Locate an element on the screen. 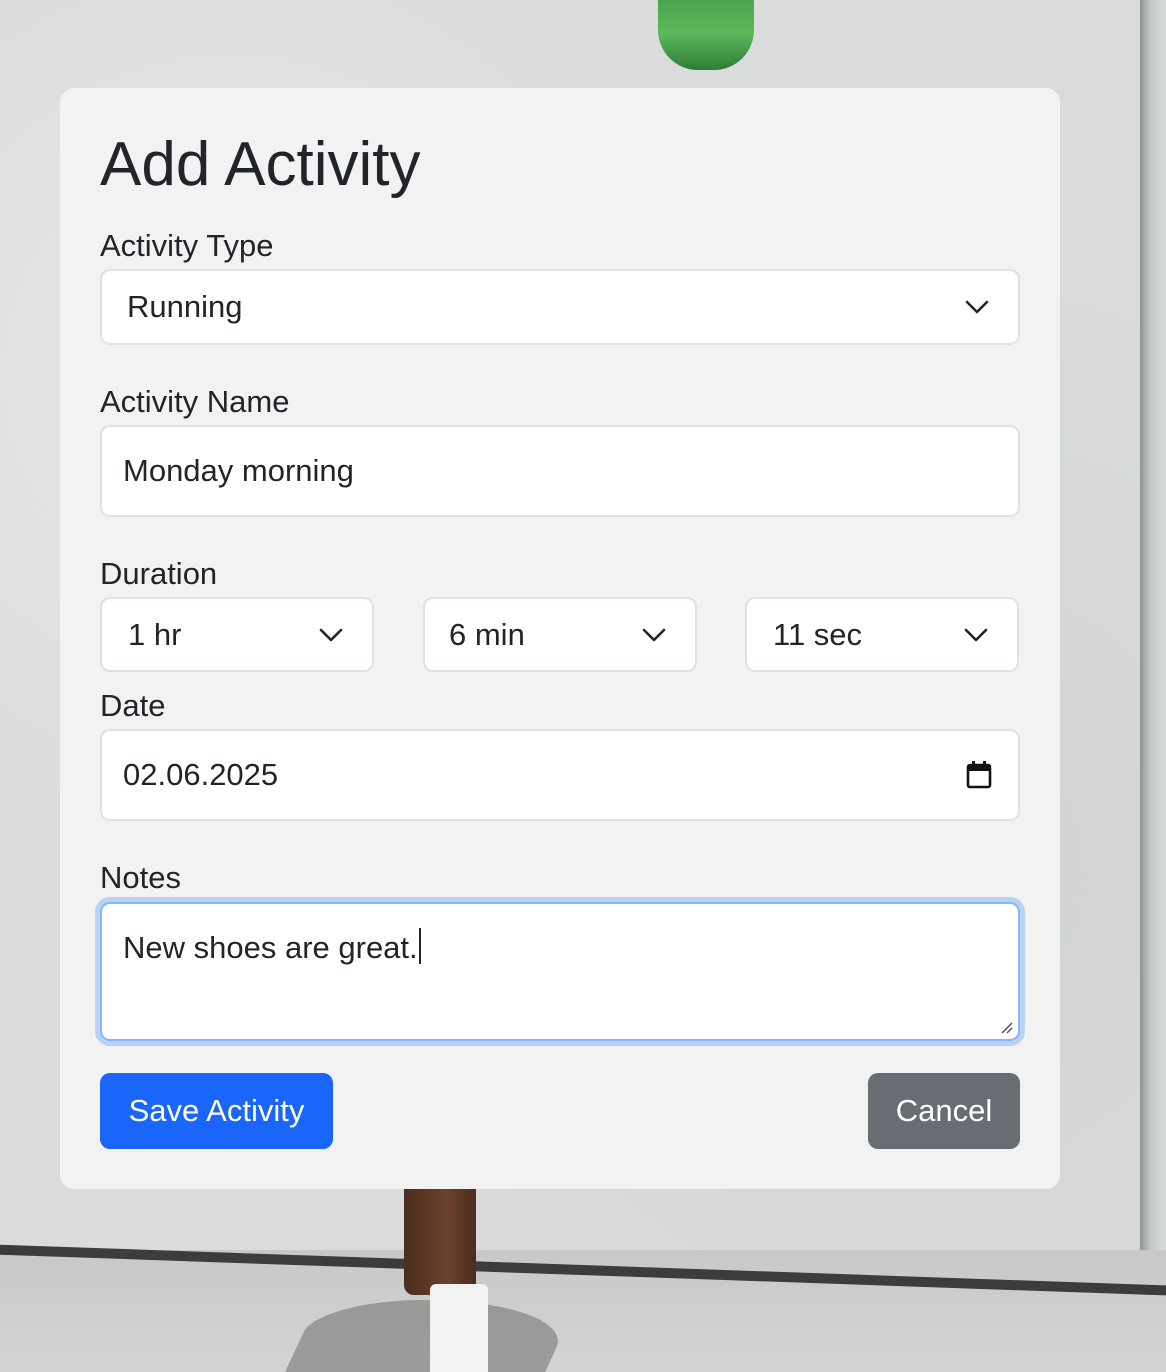 The image size is (1166, 1372). cancel-button: Cancel is located at coordinates (944, 1111).